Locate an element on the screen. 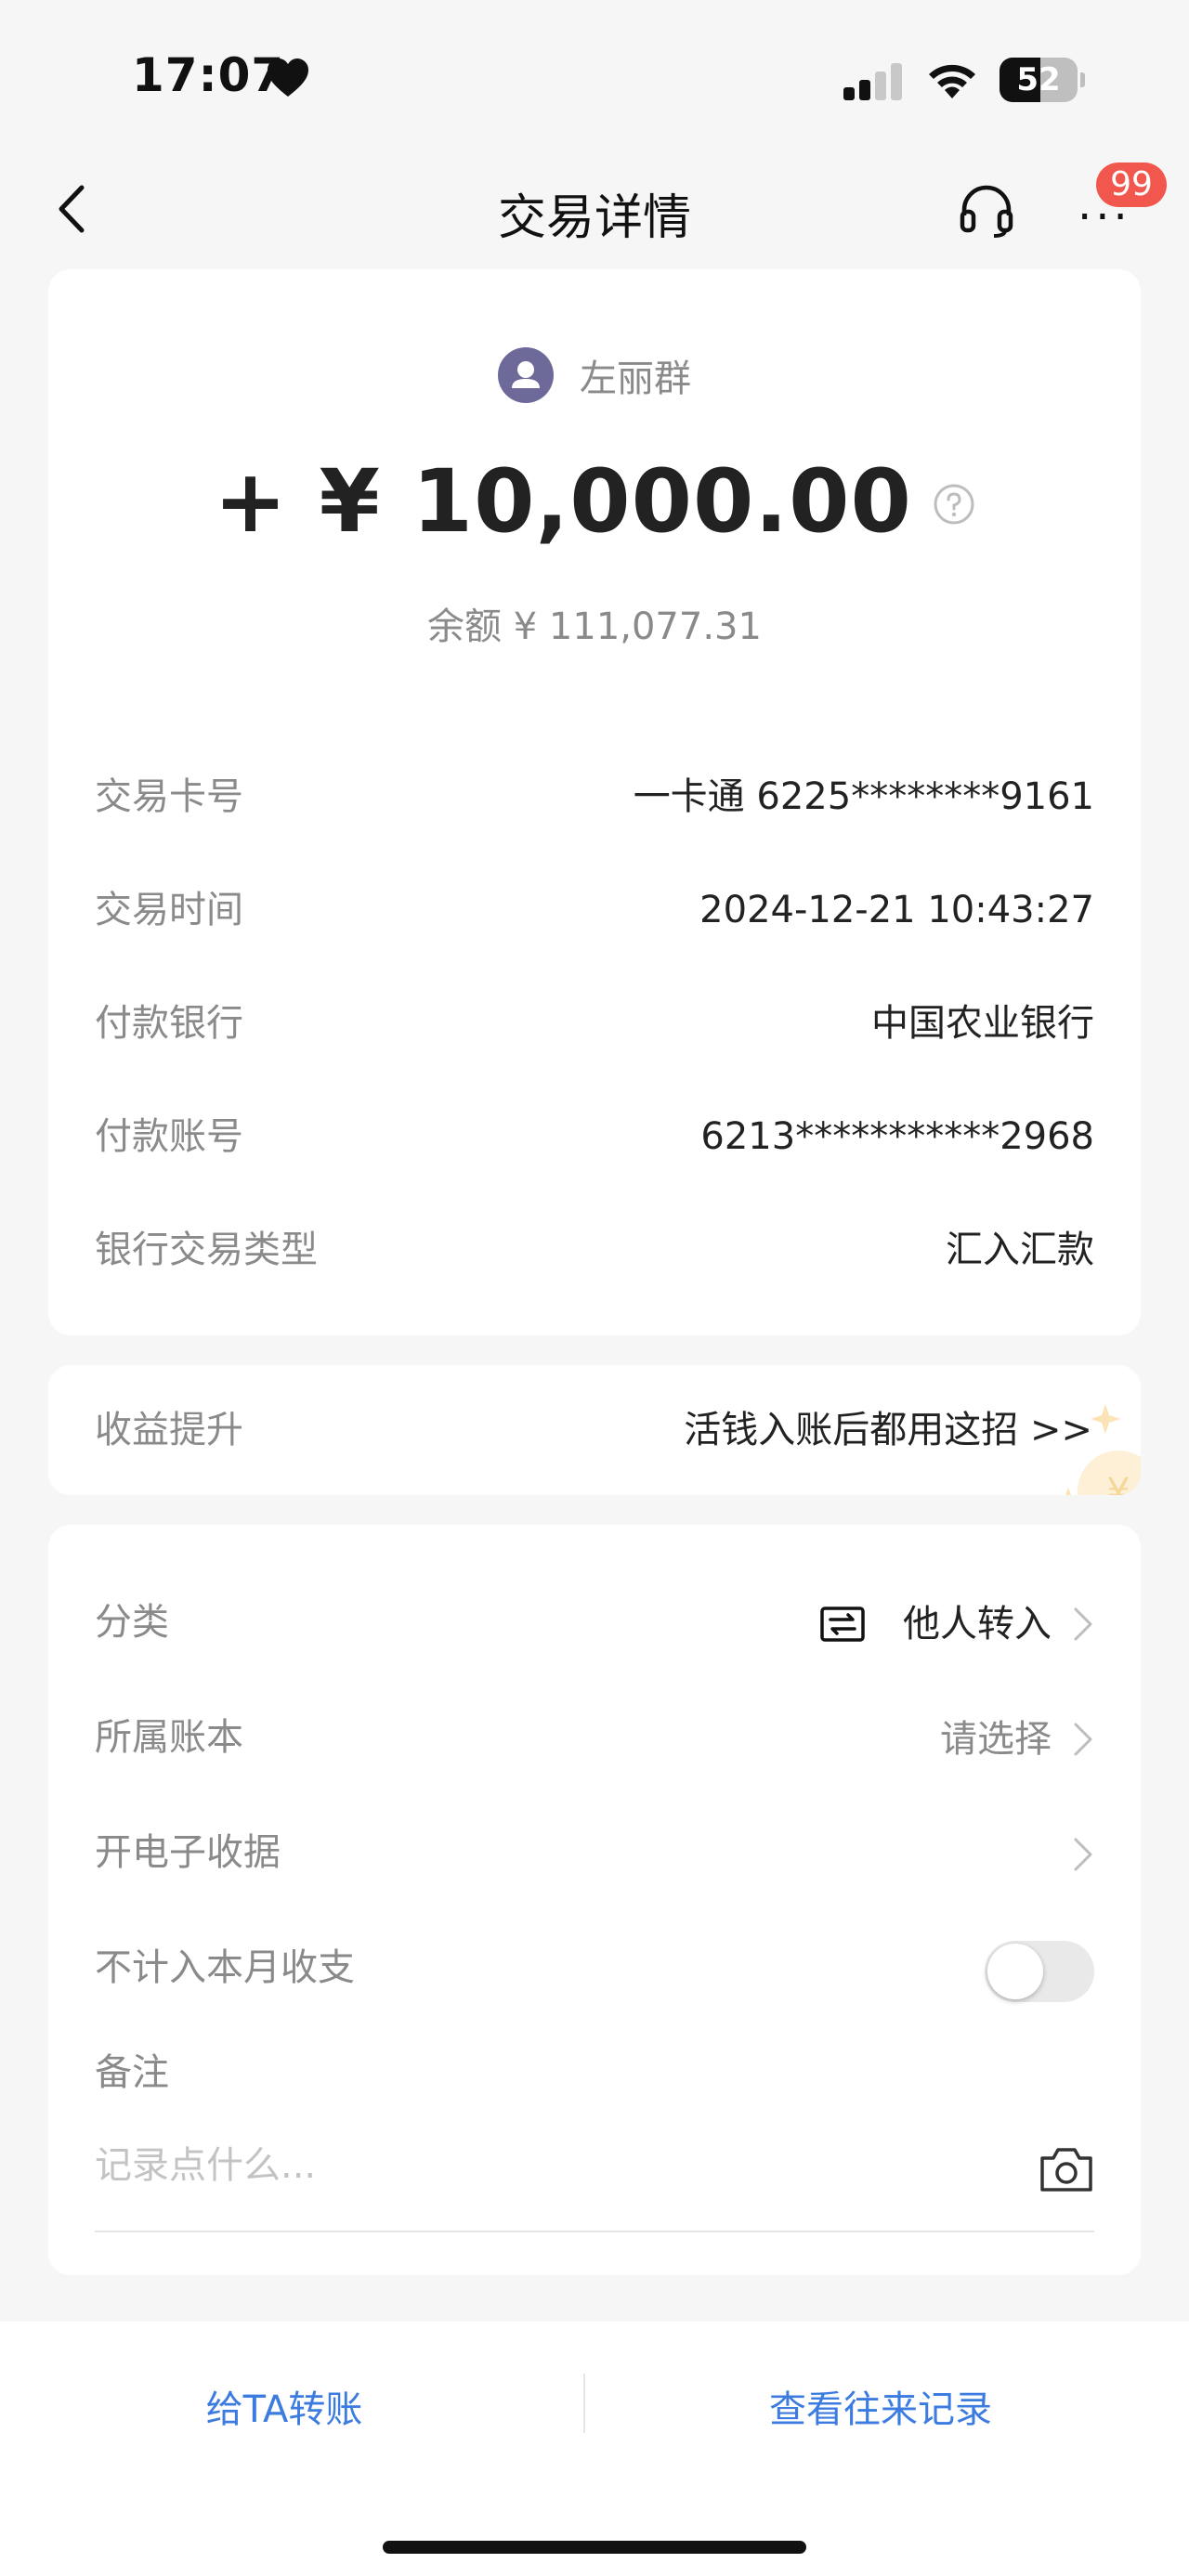 The width and height of the screenshot is (1189, 2576). payer-name: 左丽群 is located at coordinates (636, 379).